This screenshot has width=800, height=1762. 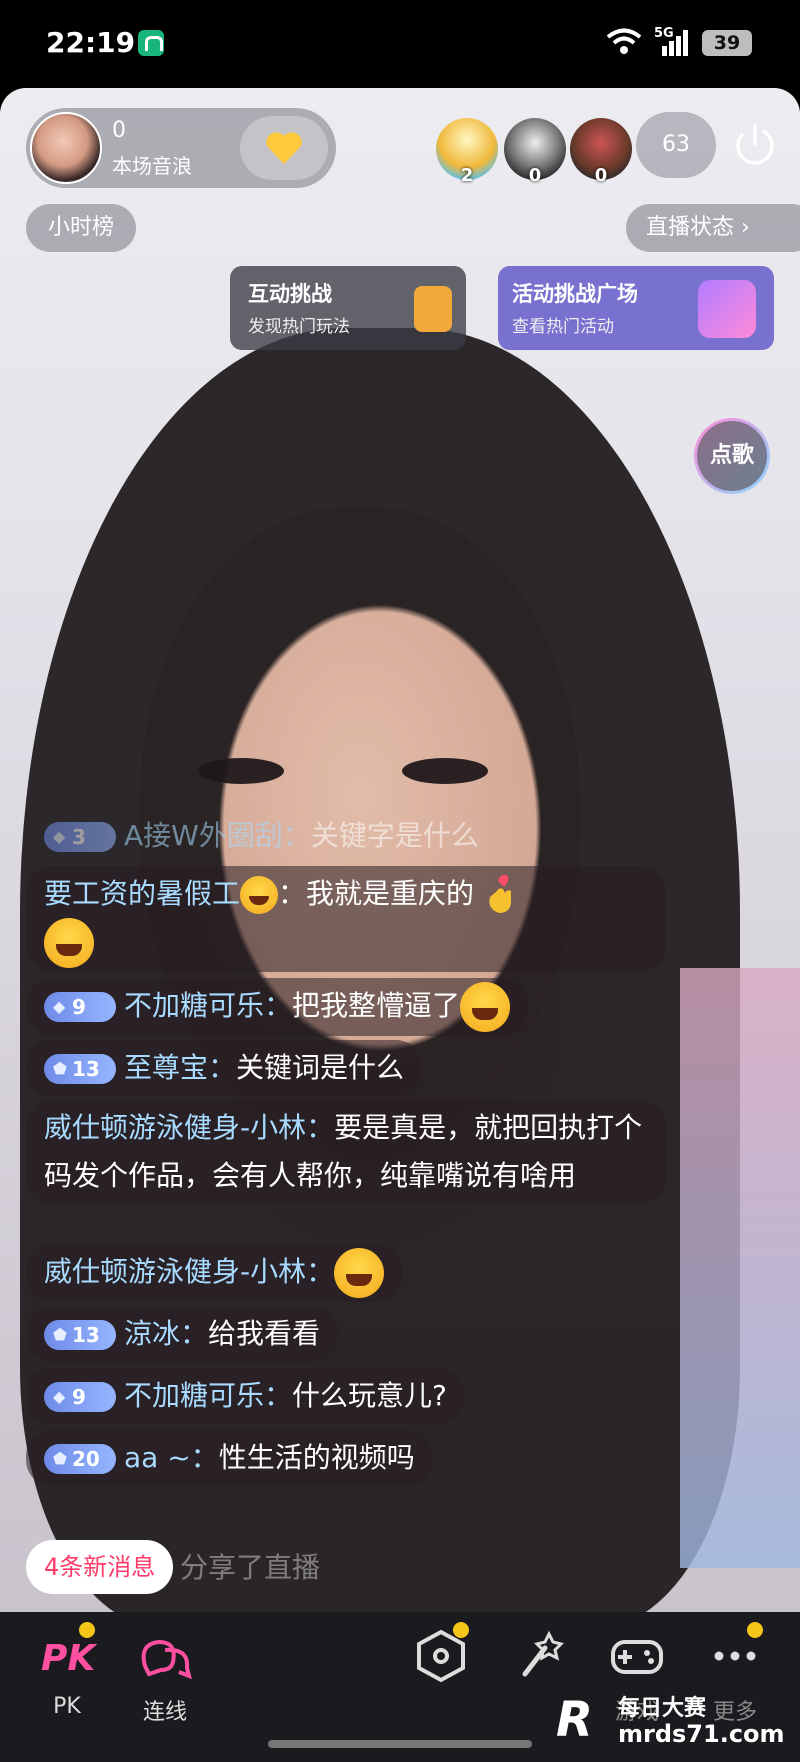 I want to click on pk-icon: PK, so click(x=67, y=1654).